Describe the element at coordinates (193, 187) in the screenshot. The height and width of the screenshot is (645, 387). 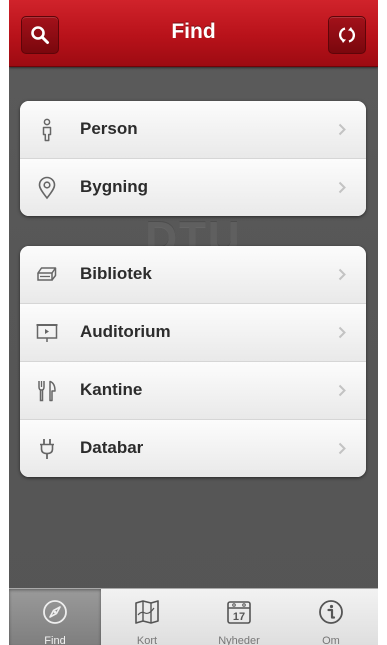
I see `list-item-bygning: Bygning` at that location.